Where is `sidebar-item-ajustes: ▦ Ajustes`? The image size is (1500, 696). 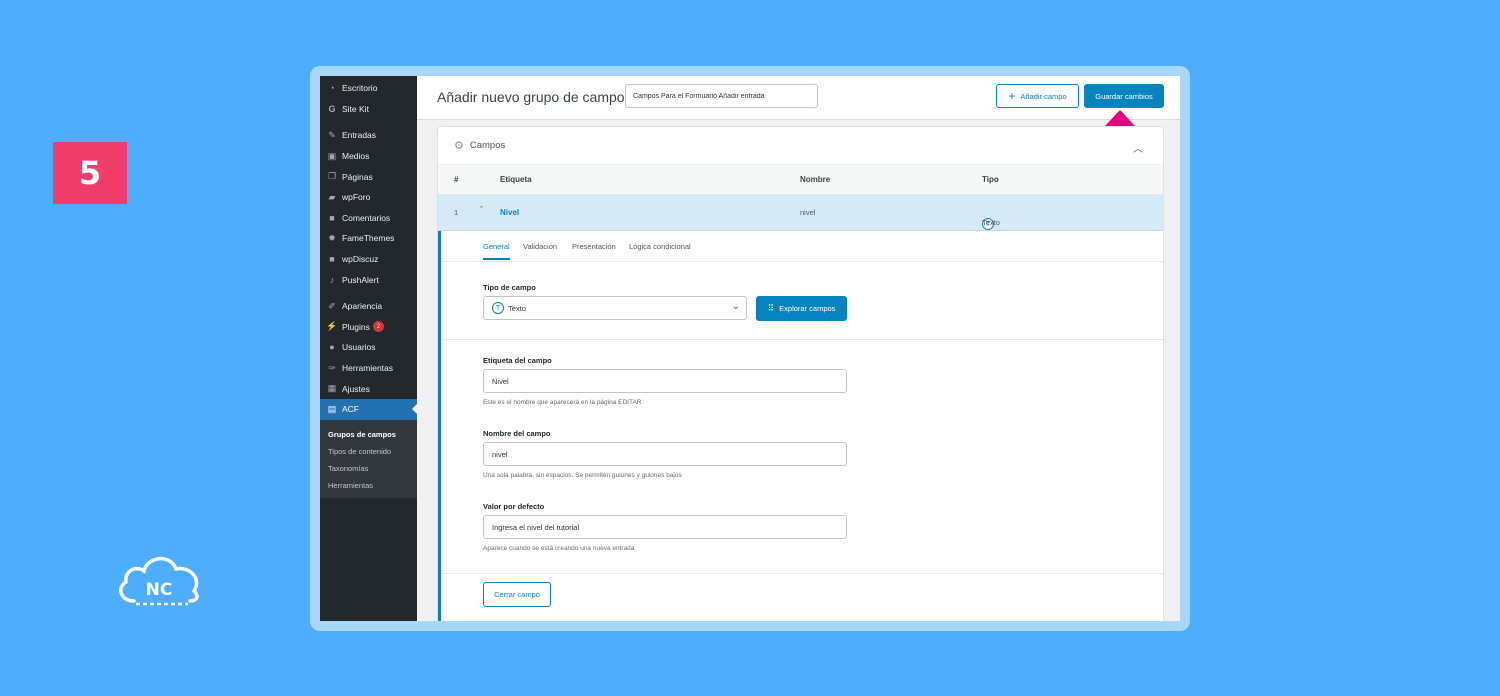
sidebar-item-ajustes: ▦ Ajustes is located at coordinates (368, 388).